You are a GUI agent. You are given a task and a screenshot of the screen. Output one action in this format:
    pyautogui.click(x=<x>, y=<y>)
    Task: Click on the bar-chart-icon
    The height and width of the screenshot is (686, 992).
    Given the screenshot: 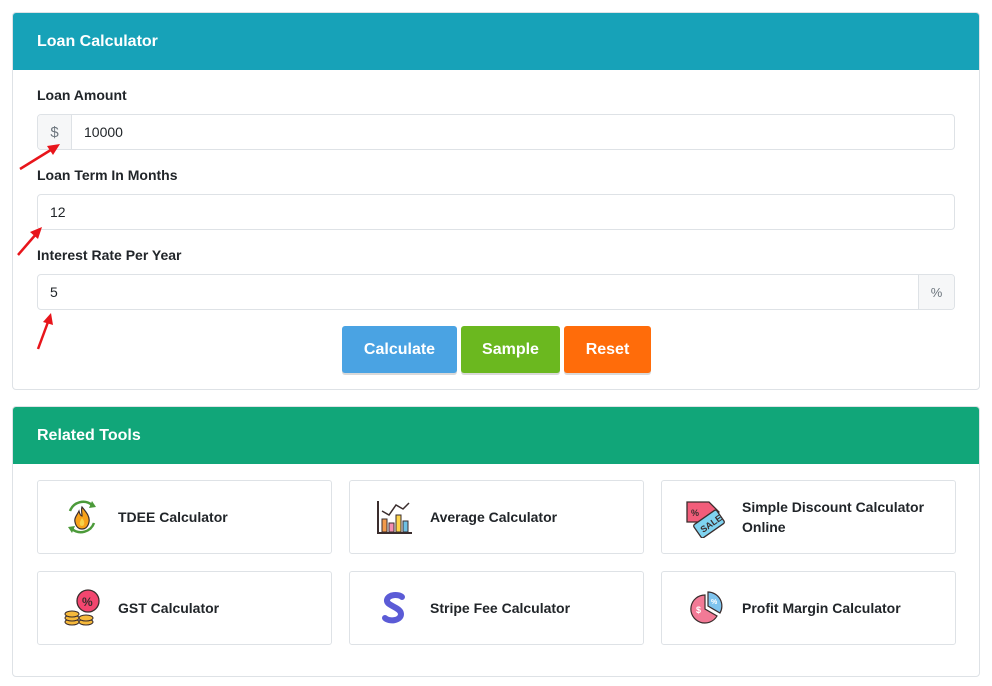 What is the action you would take?
    pyautogui.click(x=394, y=517)
    